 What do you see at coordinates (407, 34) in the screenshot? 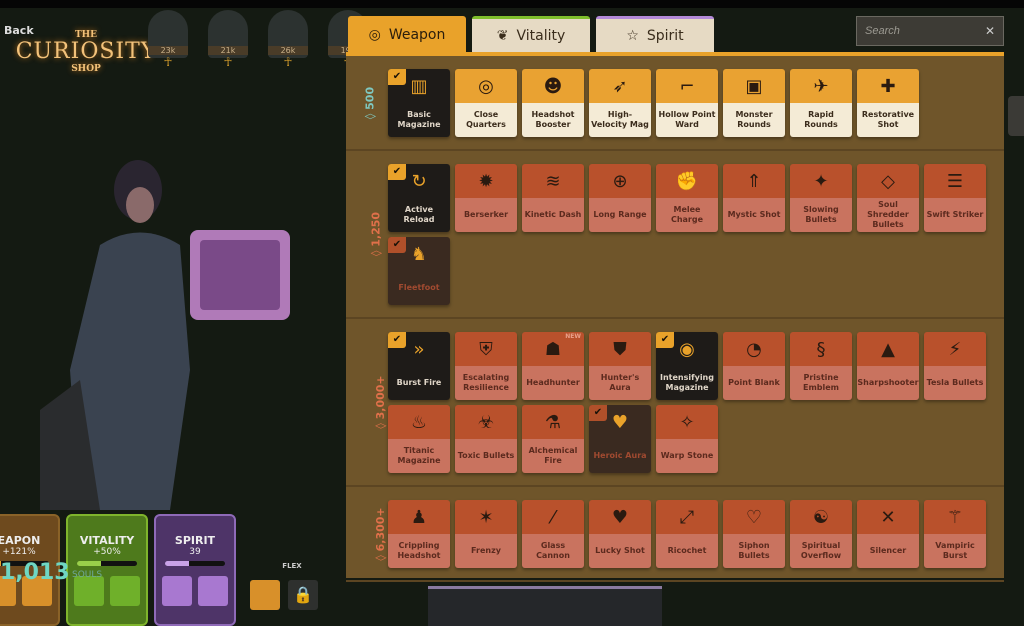
I see `tab-weapon: ◎ Weapon` at bounding box center [407, 34].